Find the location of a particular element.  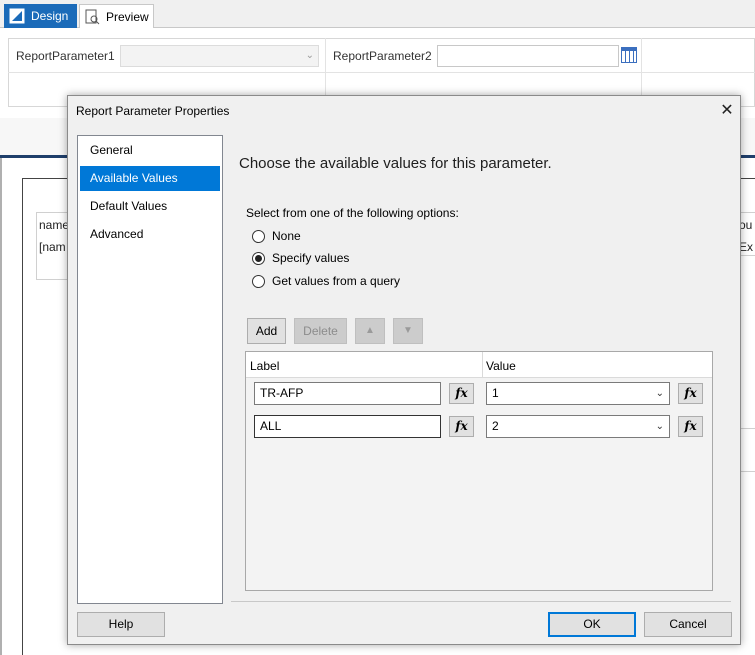

nav-item-general: General is located at coordinates (150, 150).